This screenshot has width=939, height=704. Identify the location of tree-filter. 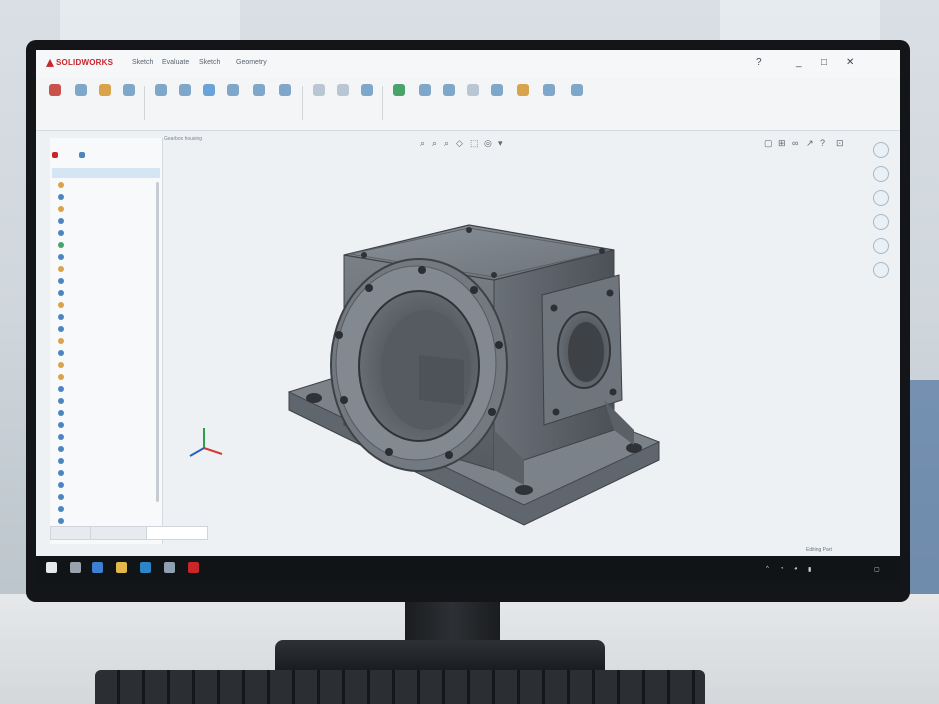
(102, 158).